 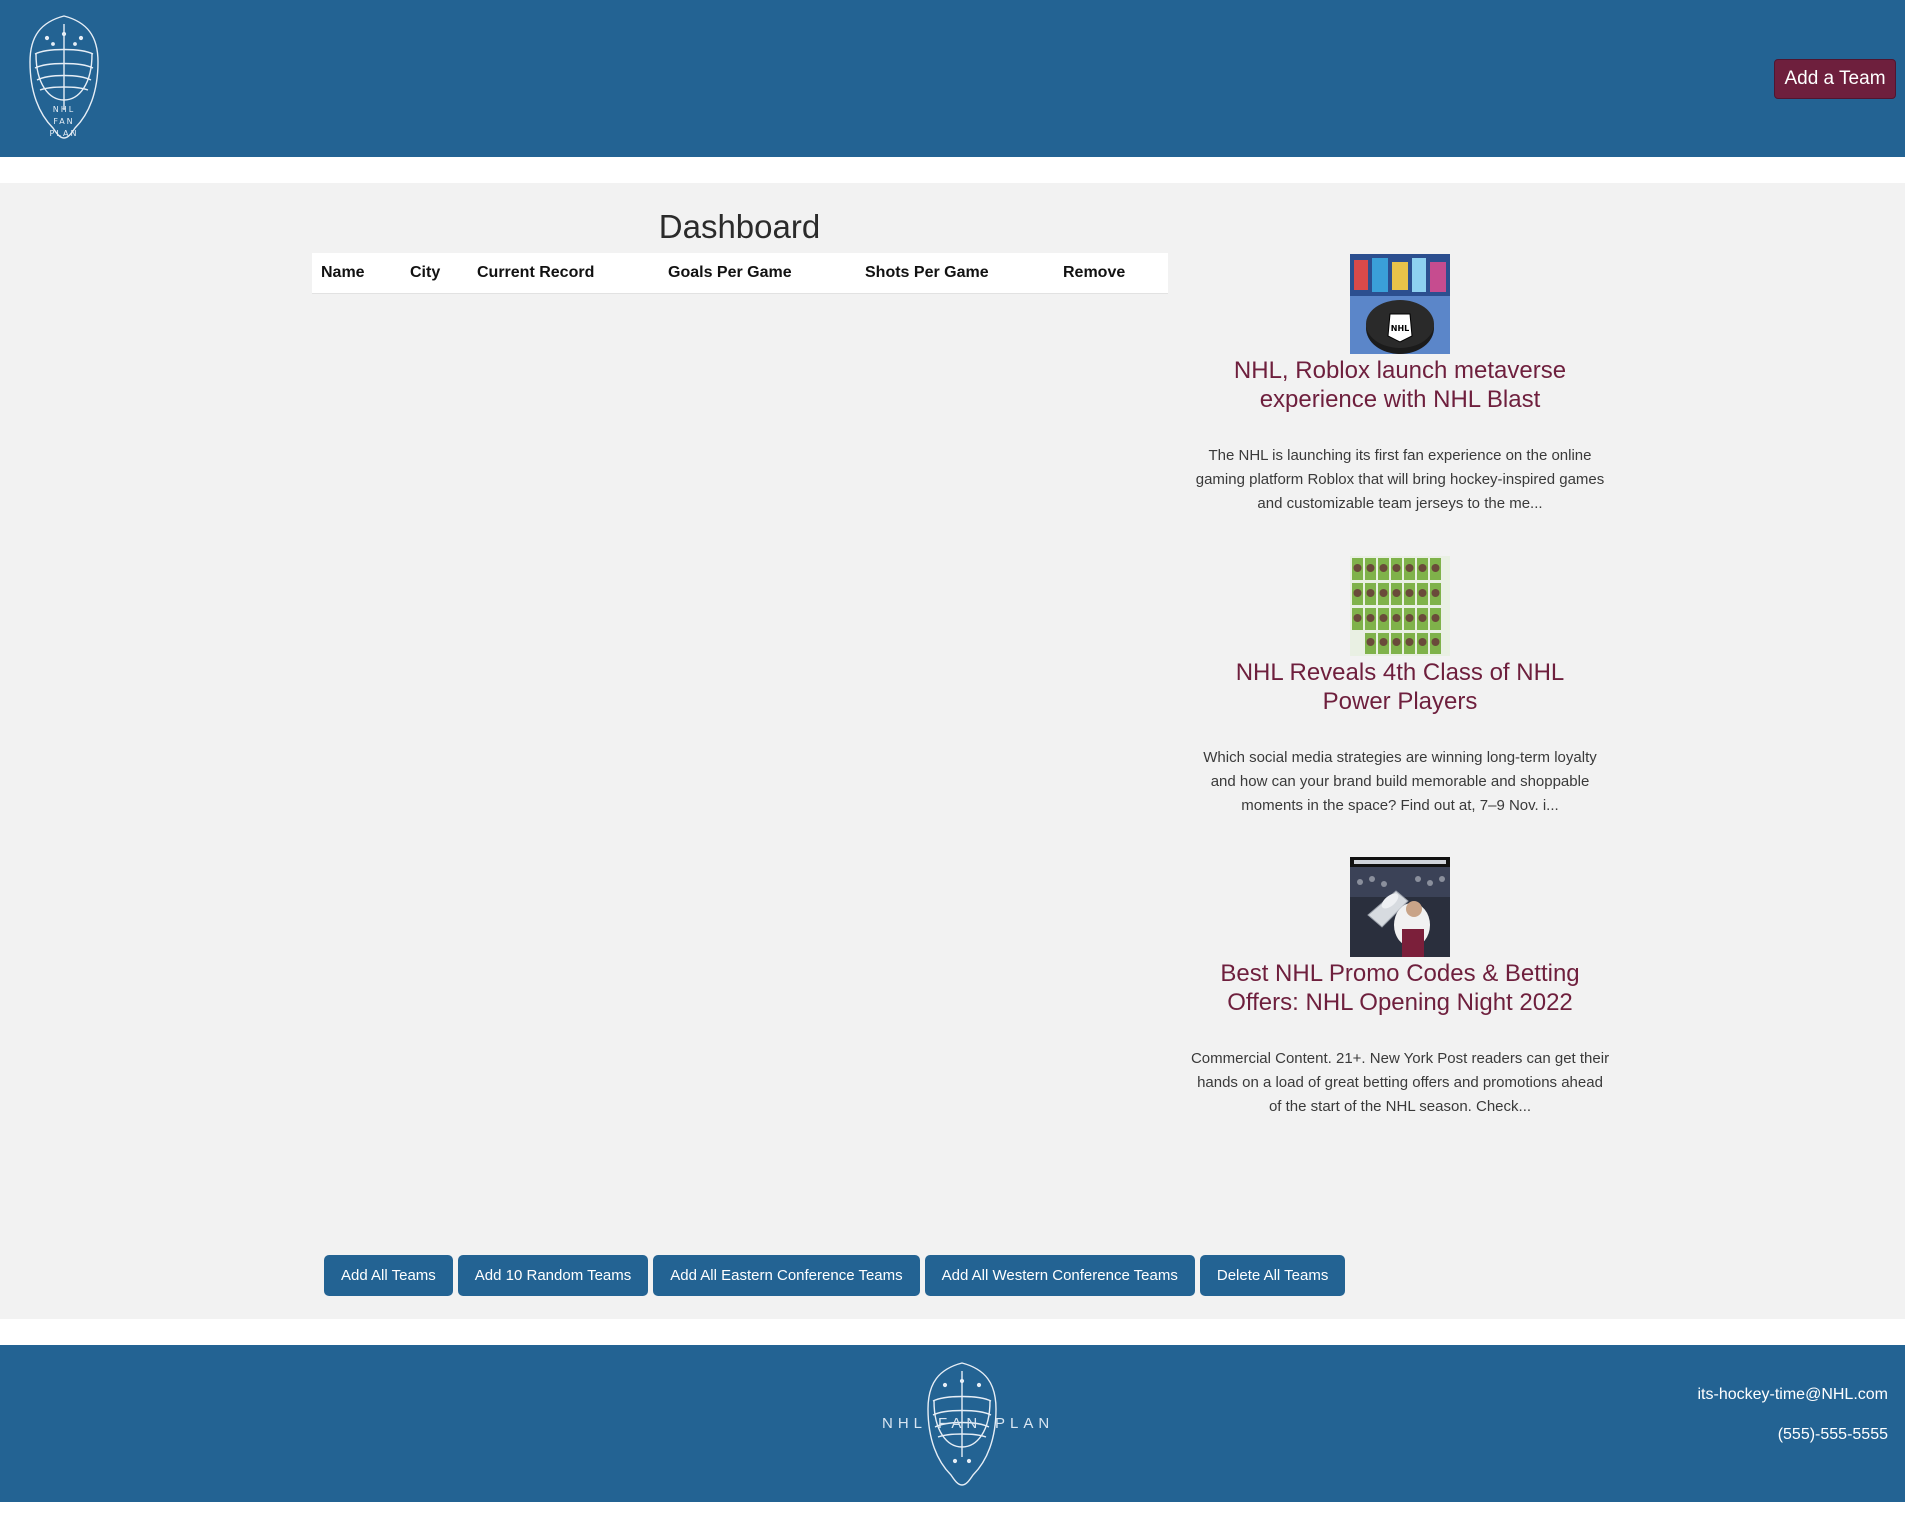 I want to click on footer-logo-text-plan: PLAN, so click(x=1025, y=1423).